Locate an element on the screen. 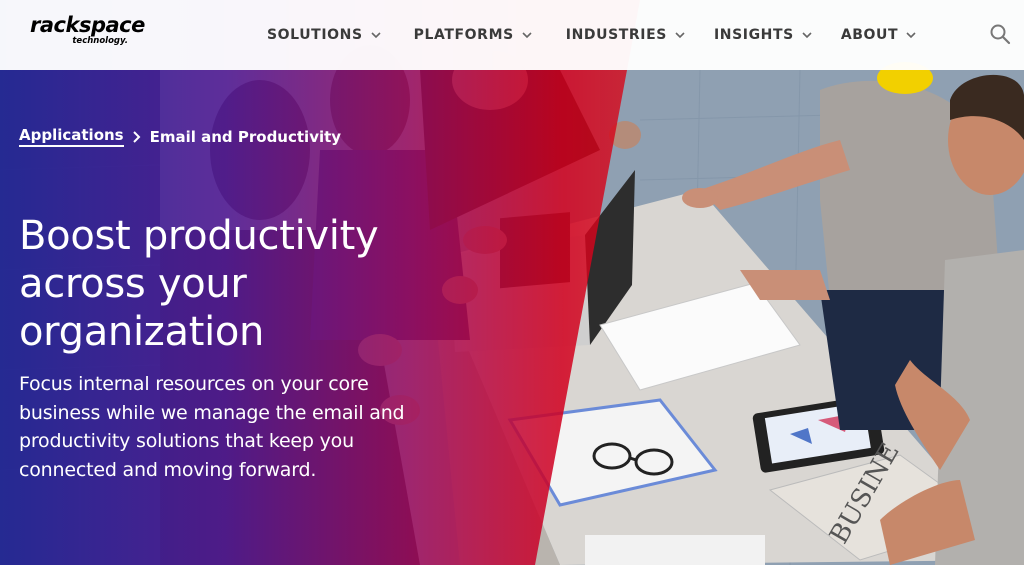 The height and width of the screenshot is (565, 1024). nav-item-platforms: PLATFORMS is located at coordinates (473, 35).